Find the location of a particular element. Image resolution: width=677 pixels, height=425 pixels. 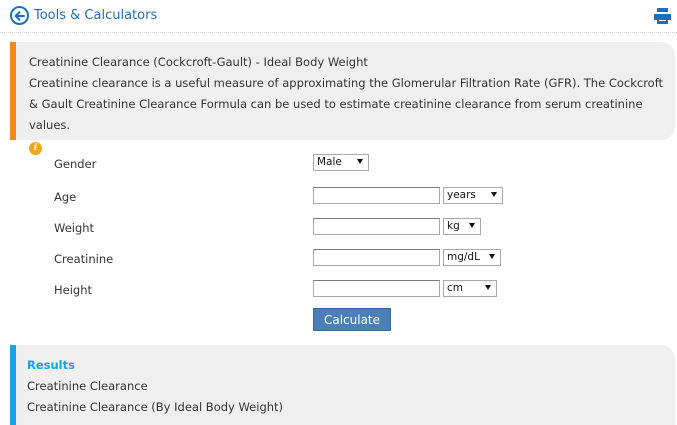

results-title: Results is located at coordinates (51, 365).